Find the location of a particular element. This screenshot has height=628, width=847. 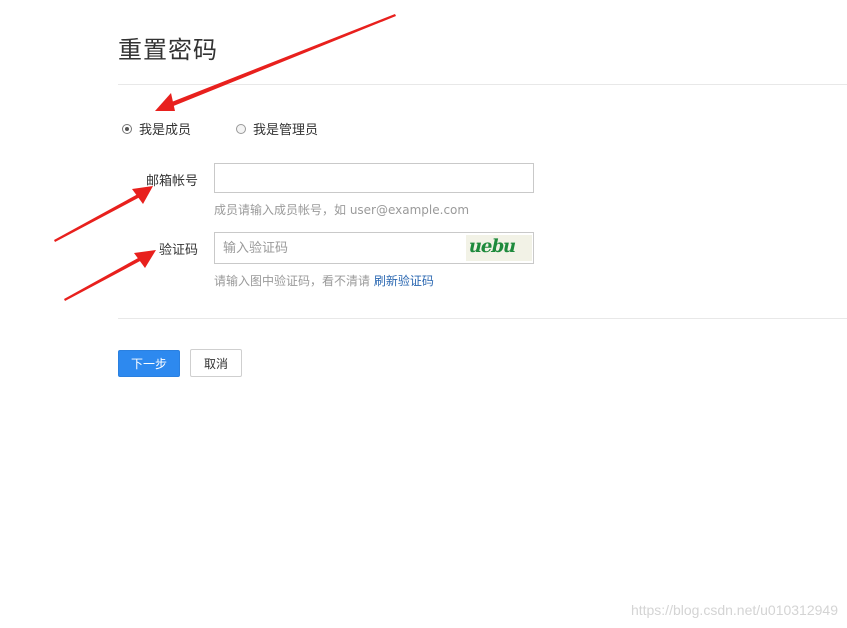

radio-admin-label: 我是管理员 is located at coordinates (286, 130).